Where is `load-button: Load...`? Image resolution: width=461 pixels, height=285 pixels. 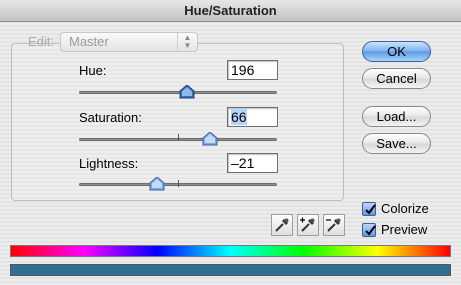 load-button: Load... is located at coordinates (396, 116).